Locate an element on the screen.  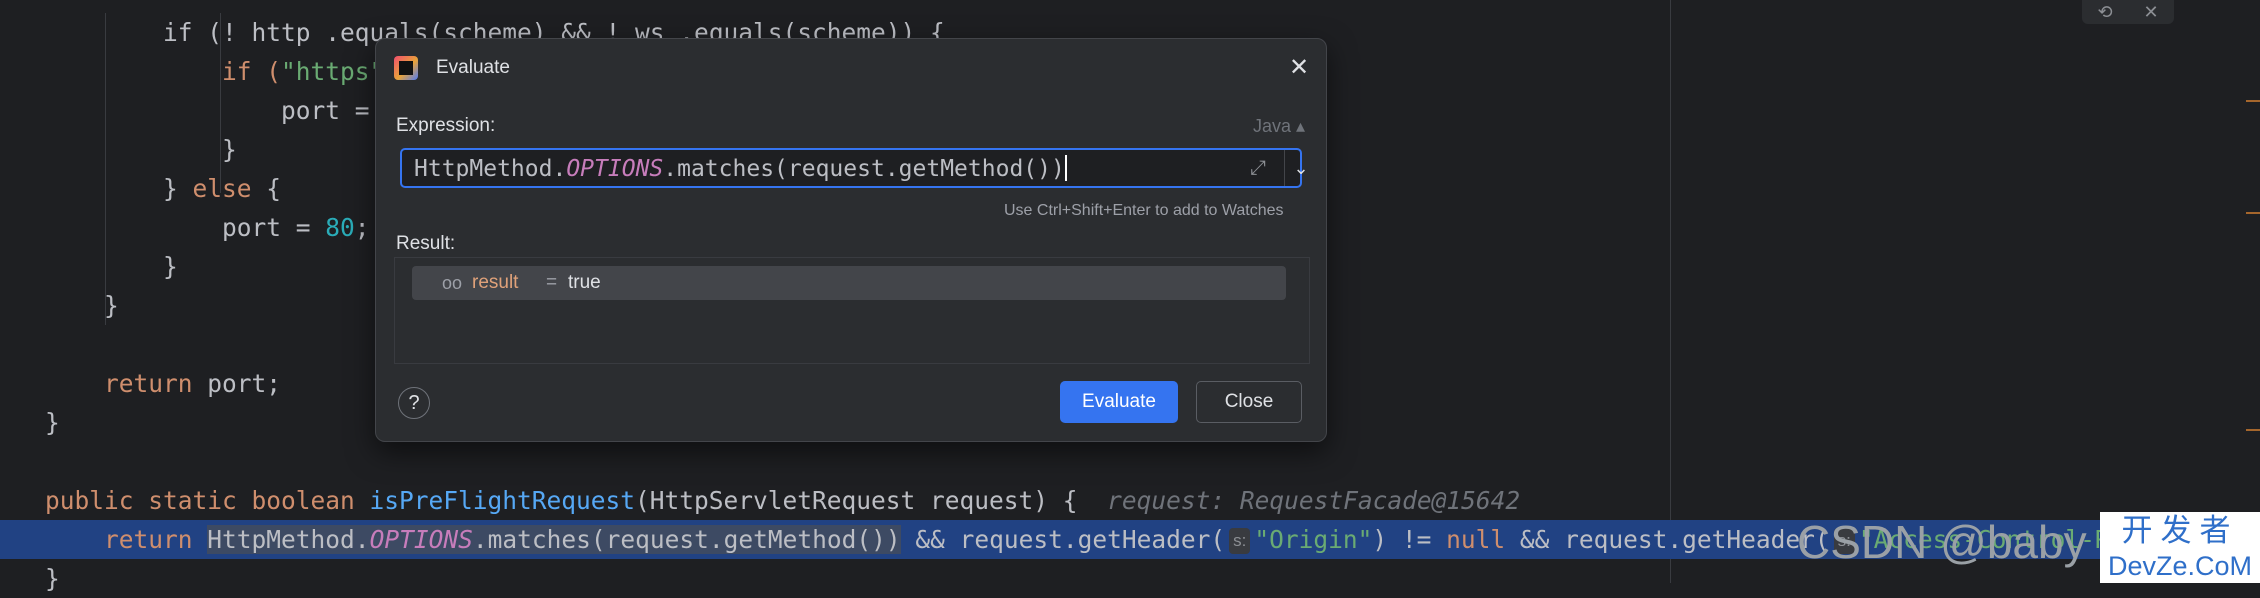
code-token: OPTIONS is located at coordinates (421, 539).